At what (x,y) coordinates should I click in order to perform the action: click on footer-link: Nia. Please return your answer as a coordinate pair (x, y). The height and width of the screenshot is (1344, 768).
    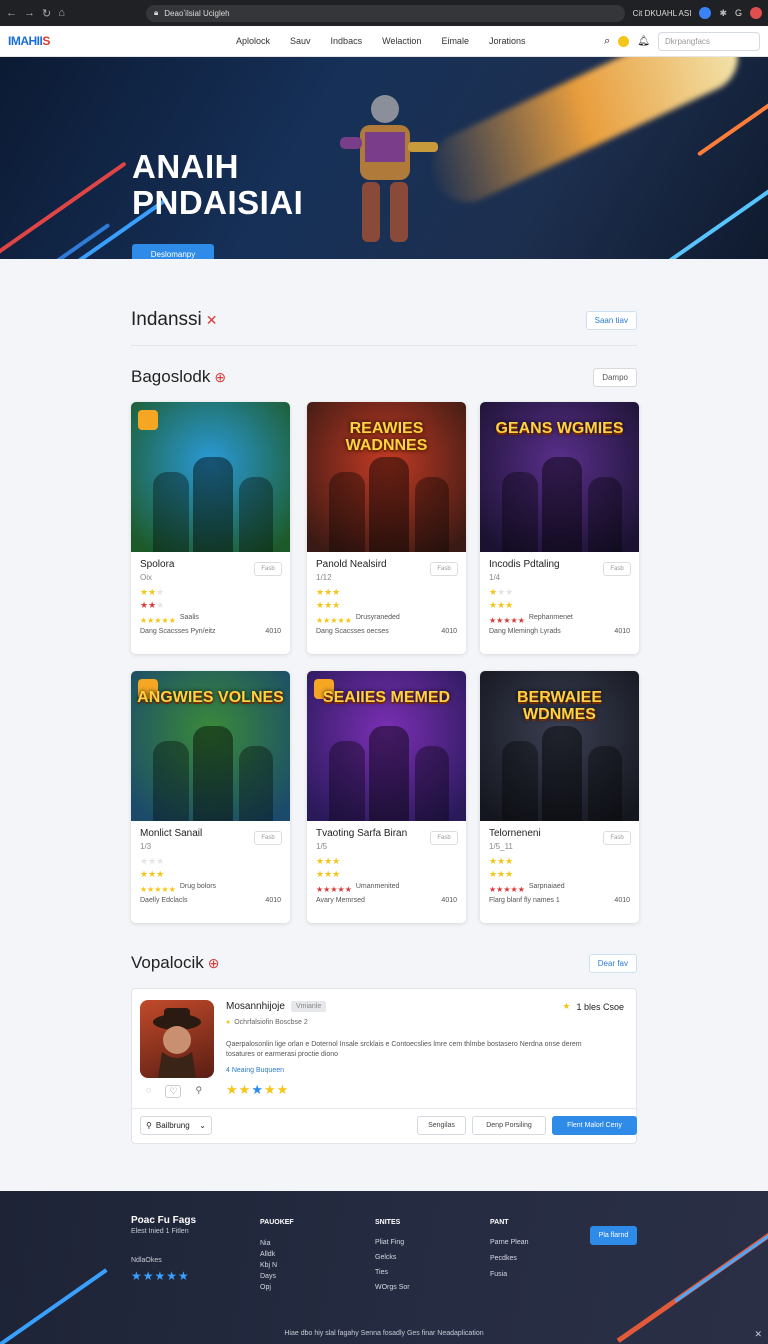
    Looking at the image, I should click on (277, 1243).